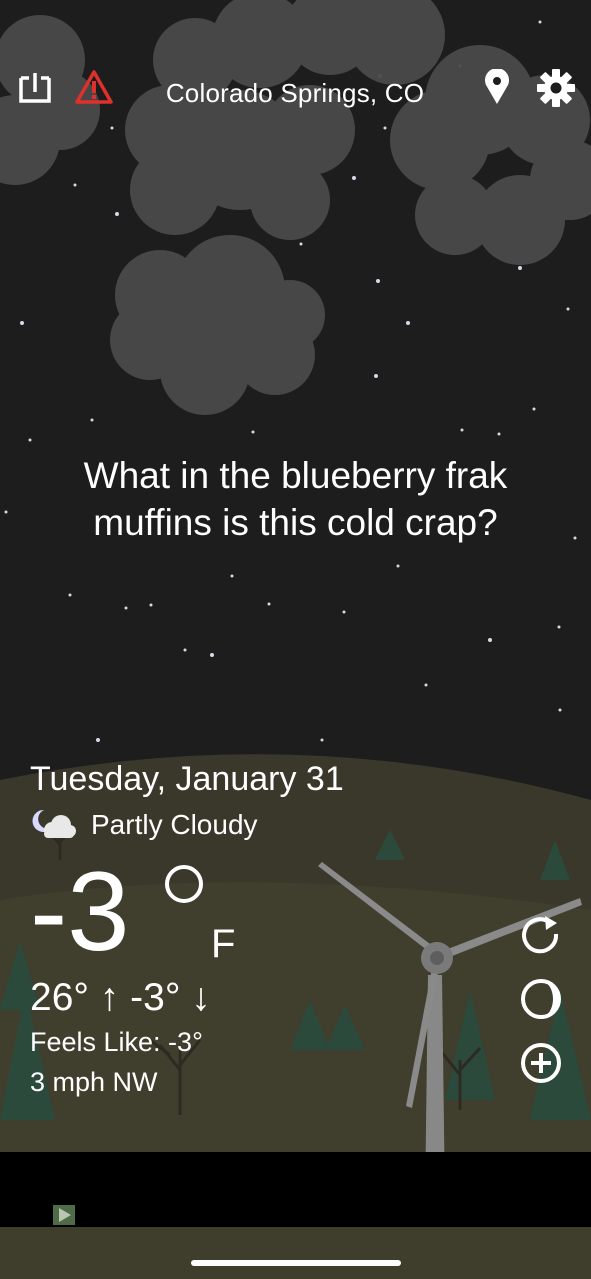 The image size is (591, 1279). Describe the element at coordinates (295, 93) in the screenshot. I see `location-label: Colorado Springs, CO` at that location.